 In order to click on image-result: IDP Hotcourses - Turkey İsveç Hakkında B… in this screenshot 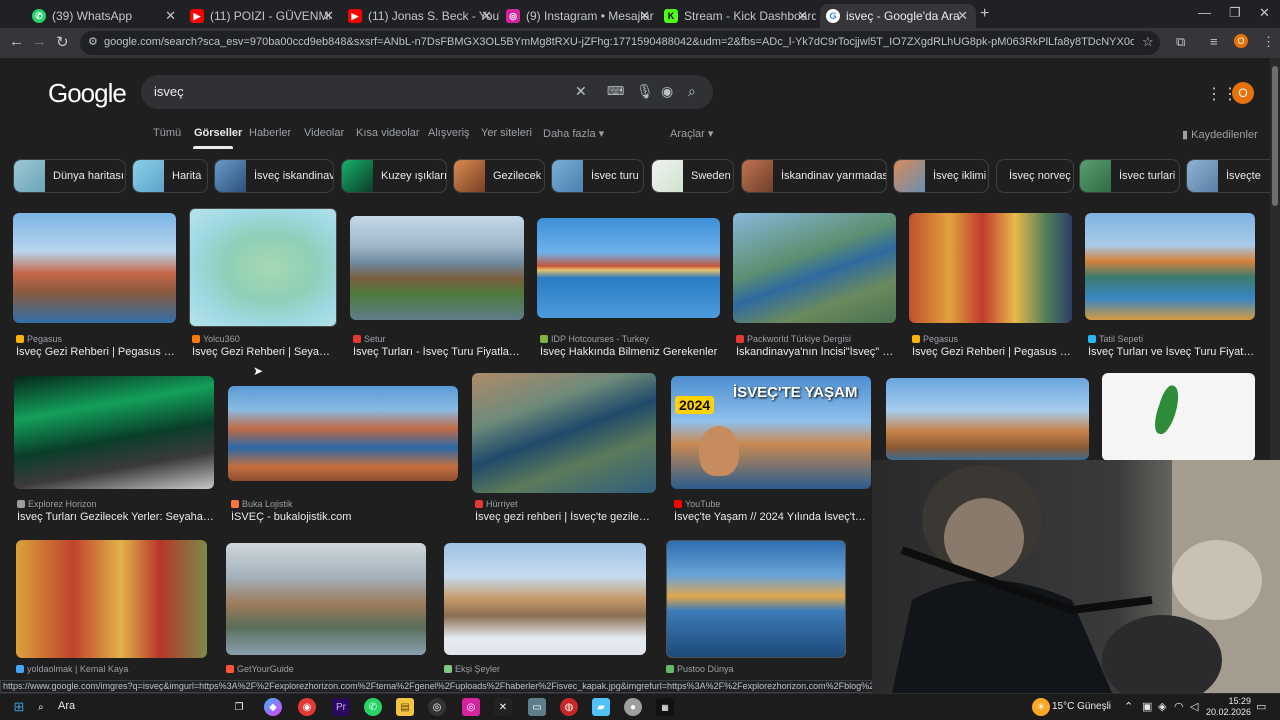, I will do `click(629, 288)`.